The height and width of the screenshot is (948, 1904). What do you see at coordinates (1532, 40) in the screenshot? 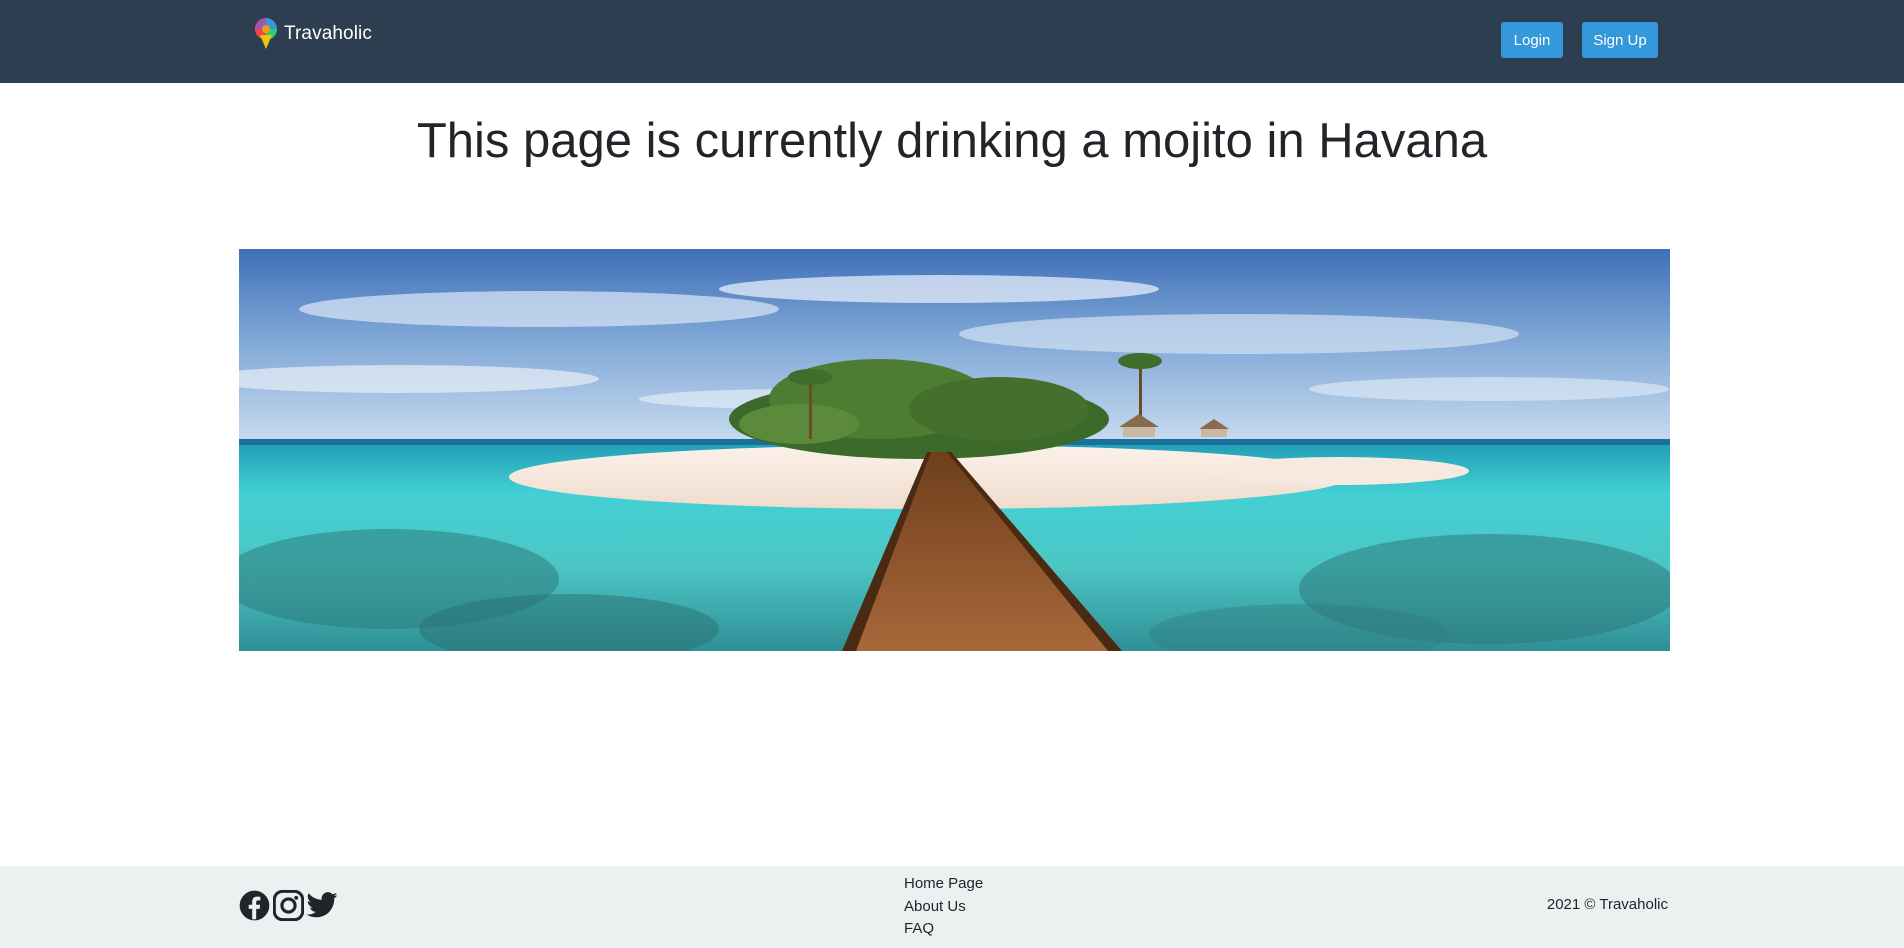
I see `login-button: Login` at bounding box center [1532, 40].